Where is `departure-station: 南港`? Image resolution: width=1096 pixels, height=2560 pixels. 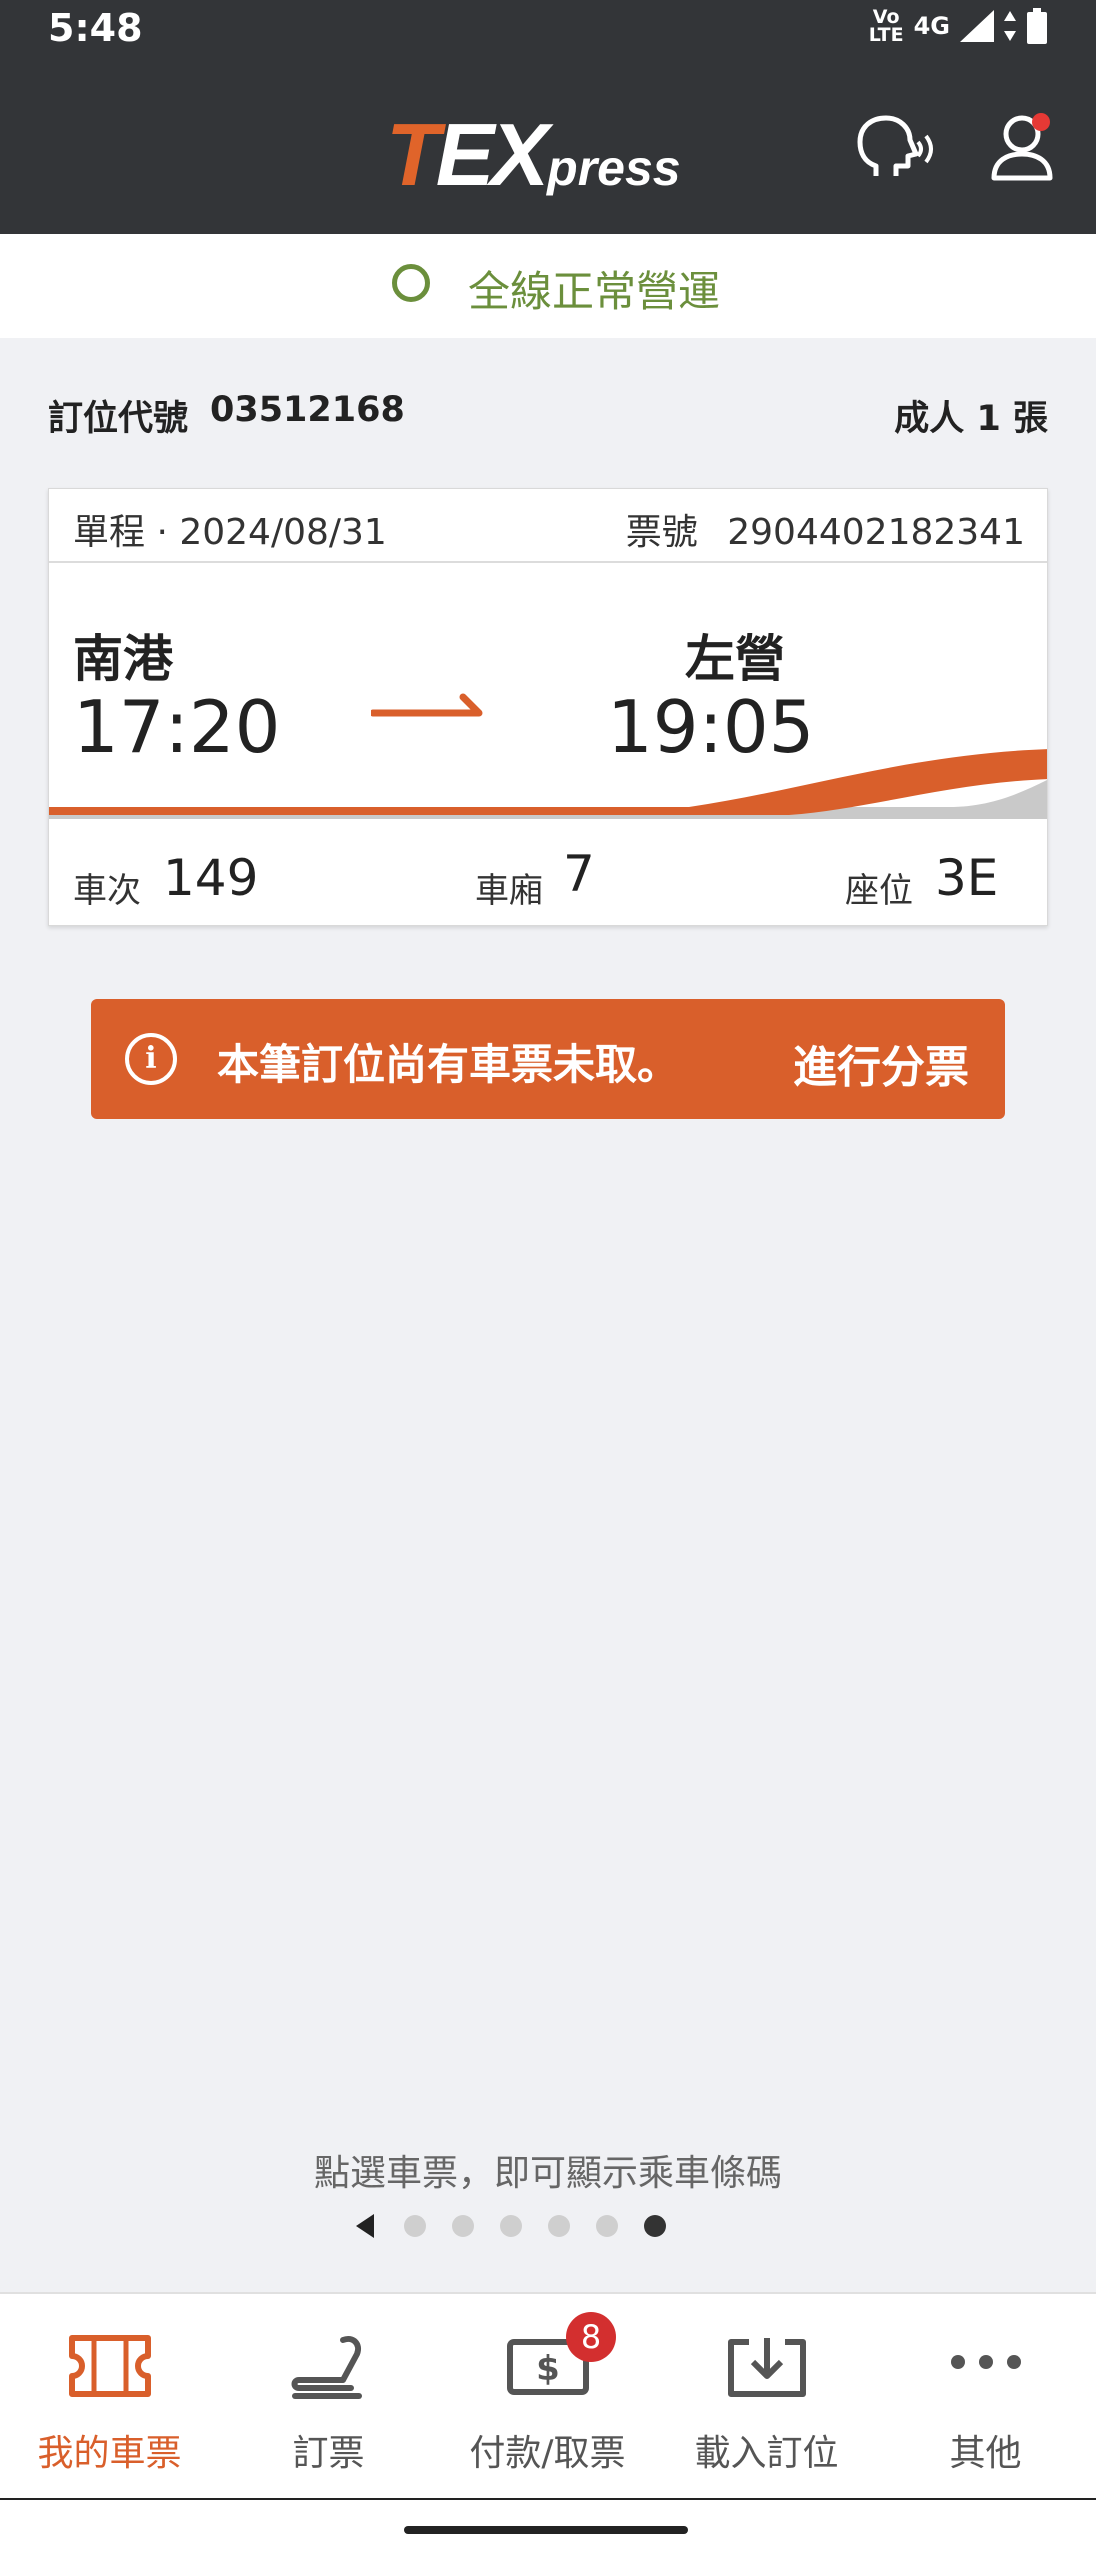
departure-station: 南港 is located at coordinates (123, 659).